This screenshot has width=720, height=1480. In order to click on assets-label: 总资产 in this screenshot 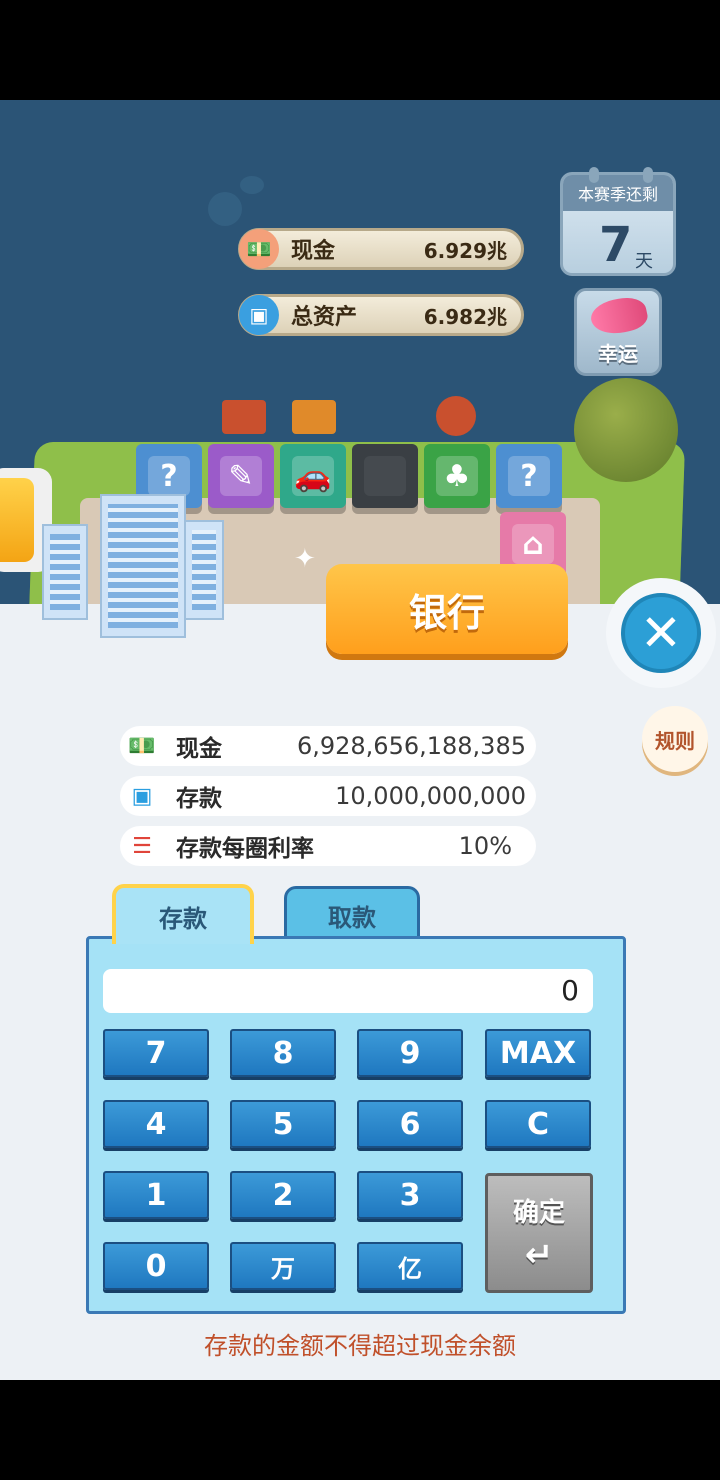, I will do `click(324, 317)`.